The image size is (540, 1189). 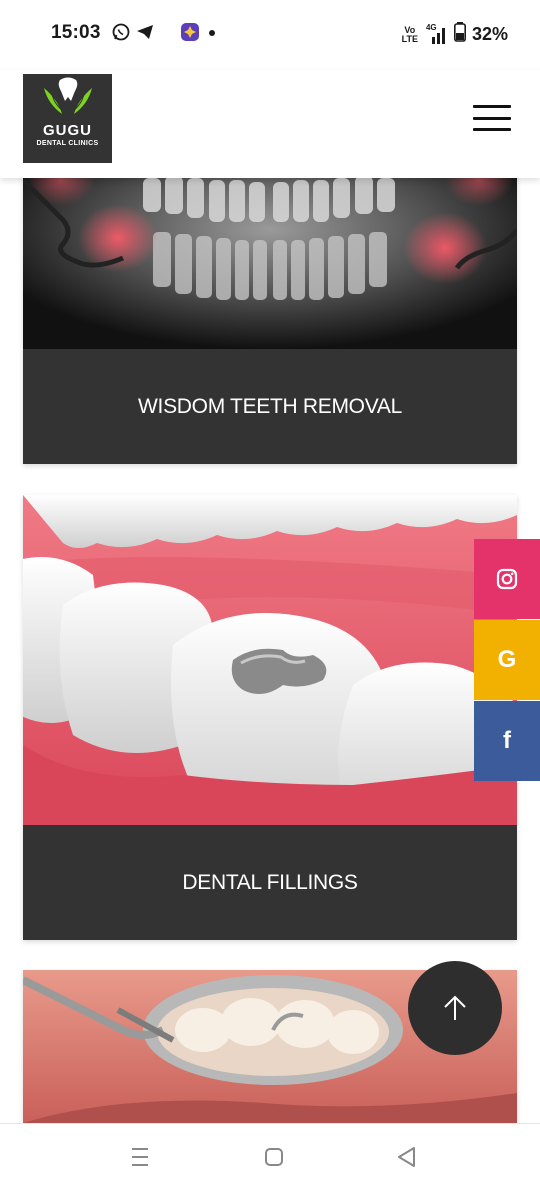 I want to click on hamburger-icon, so click(x=492, y=118).